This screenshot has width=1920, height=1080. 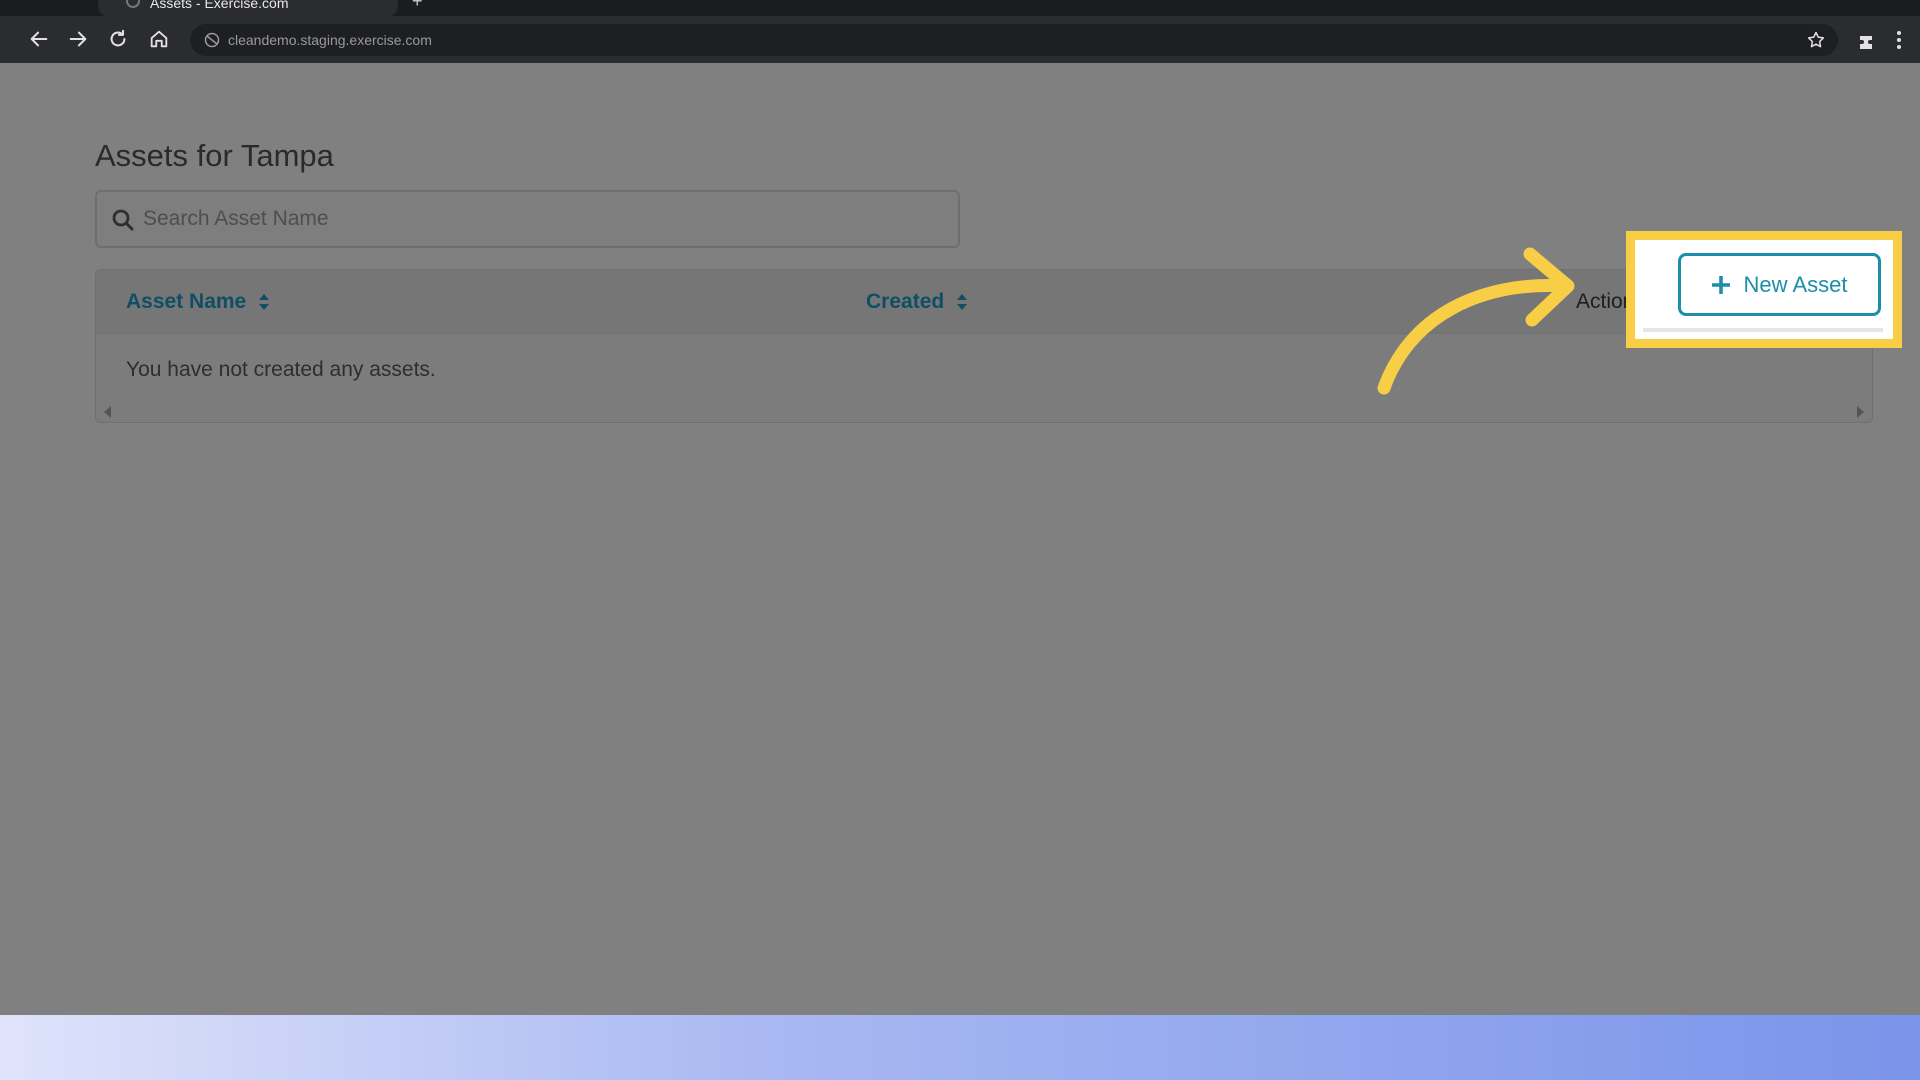 I want to click on home-button, so click(x=159, y=39).